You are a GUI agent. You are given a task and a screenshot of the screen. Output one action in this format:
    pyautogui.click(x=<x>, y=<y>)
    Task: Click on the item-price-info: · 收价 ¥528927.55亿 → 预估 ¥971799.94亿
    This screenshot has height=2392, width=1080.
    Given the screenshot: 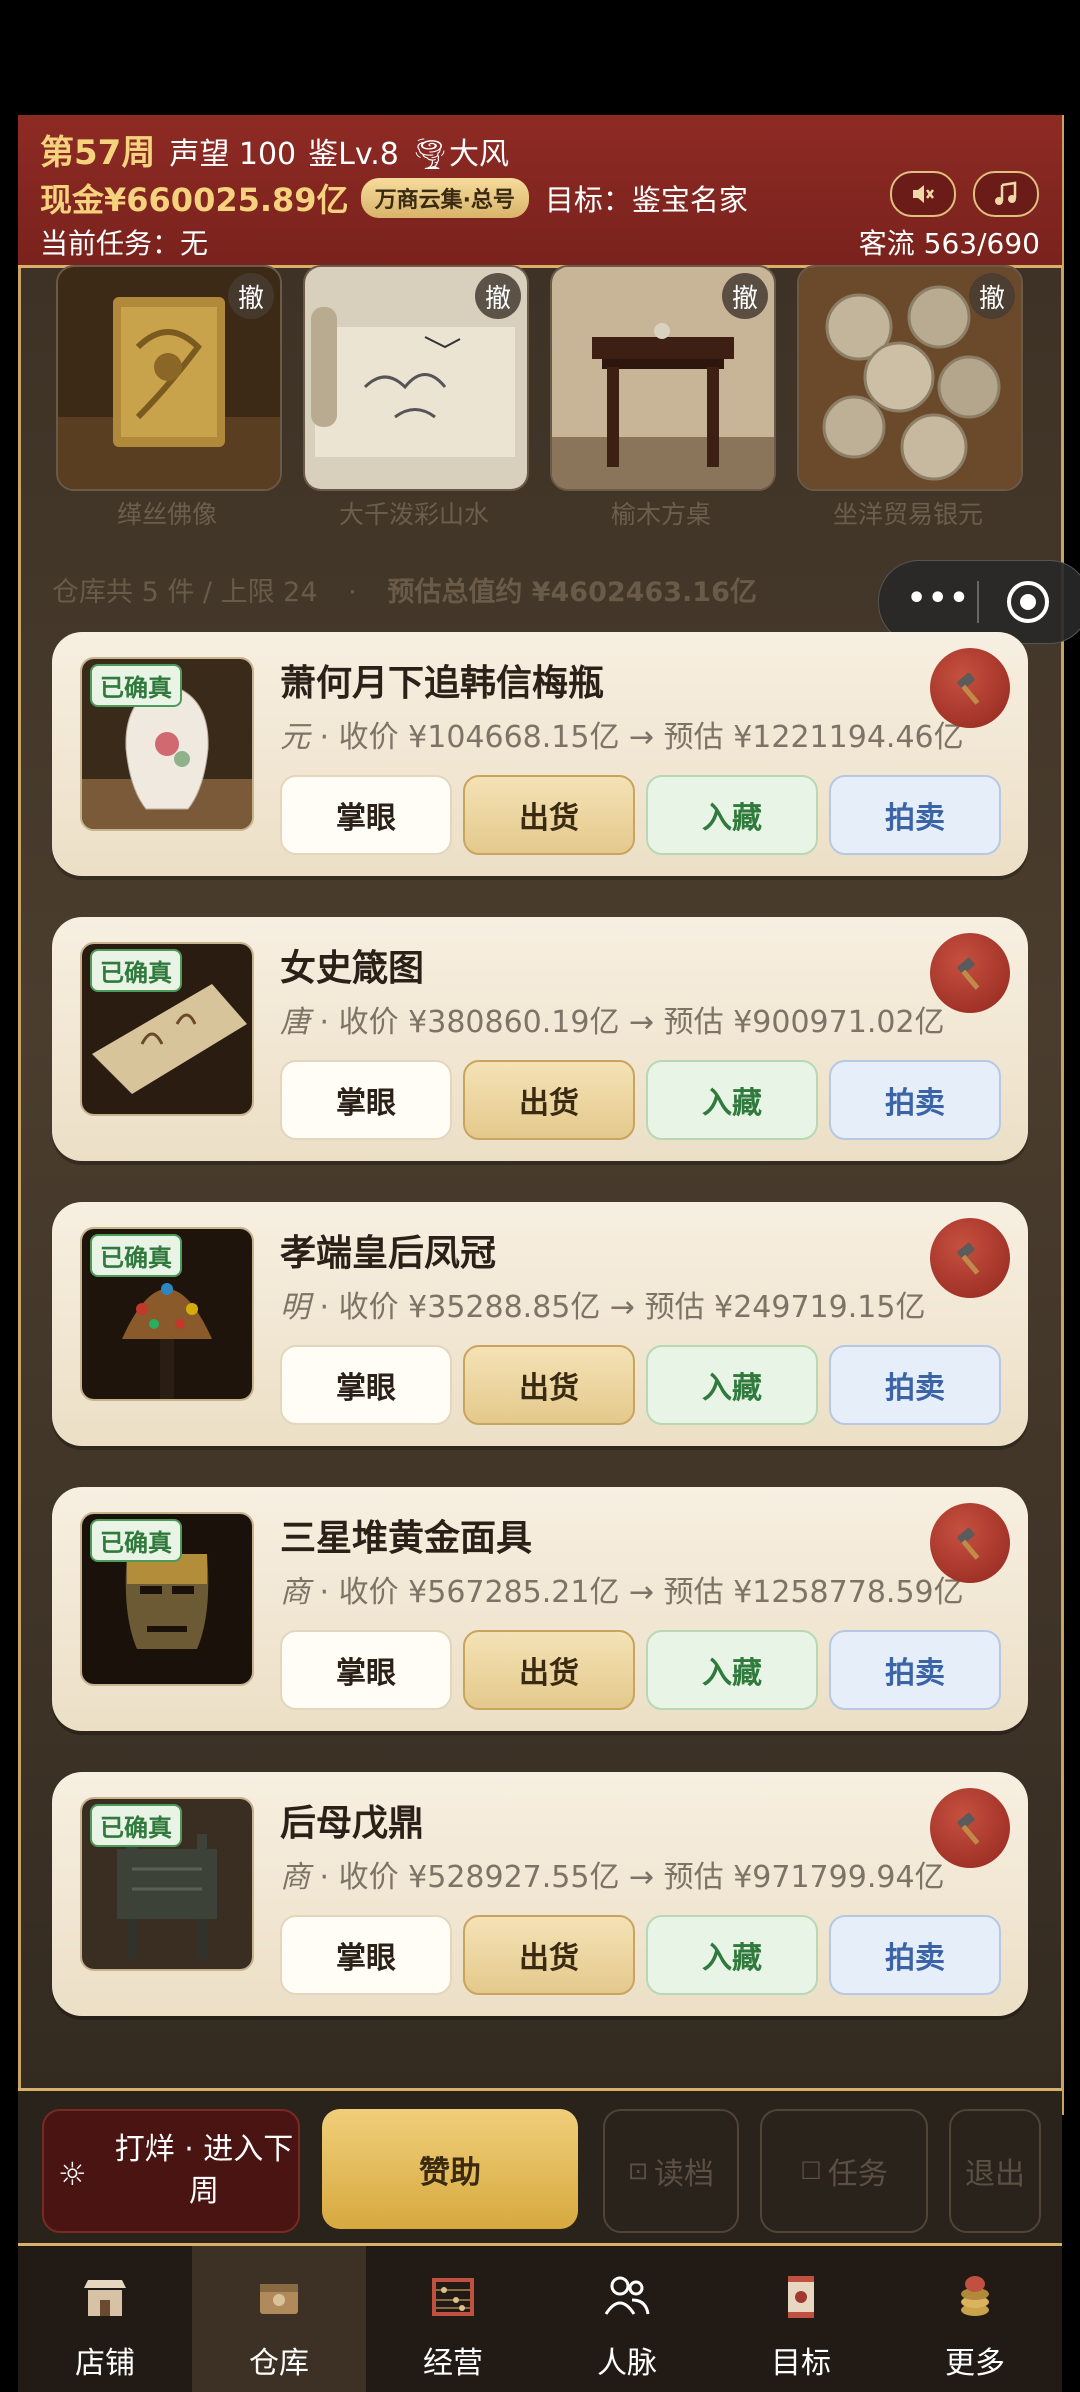 What is the action you would take?
    pyautogui.click(x=627, y=1877)
    